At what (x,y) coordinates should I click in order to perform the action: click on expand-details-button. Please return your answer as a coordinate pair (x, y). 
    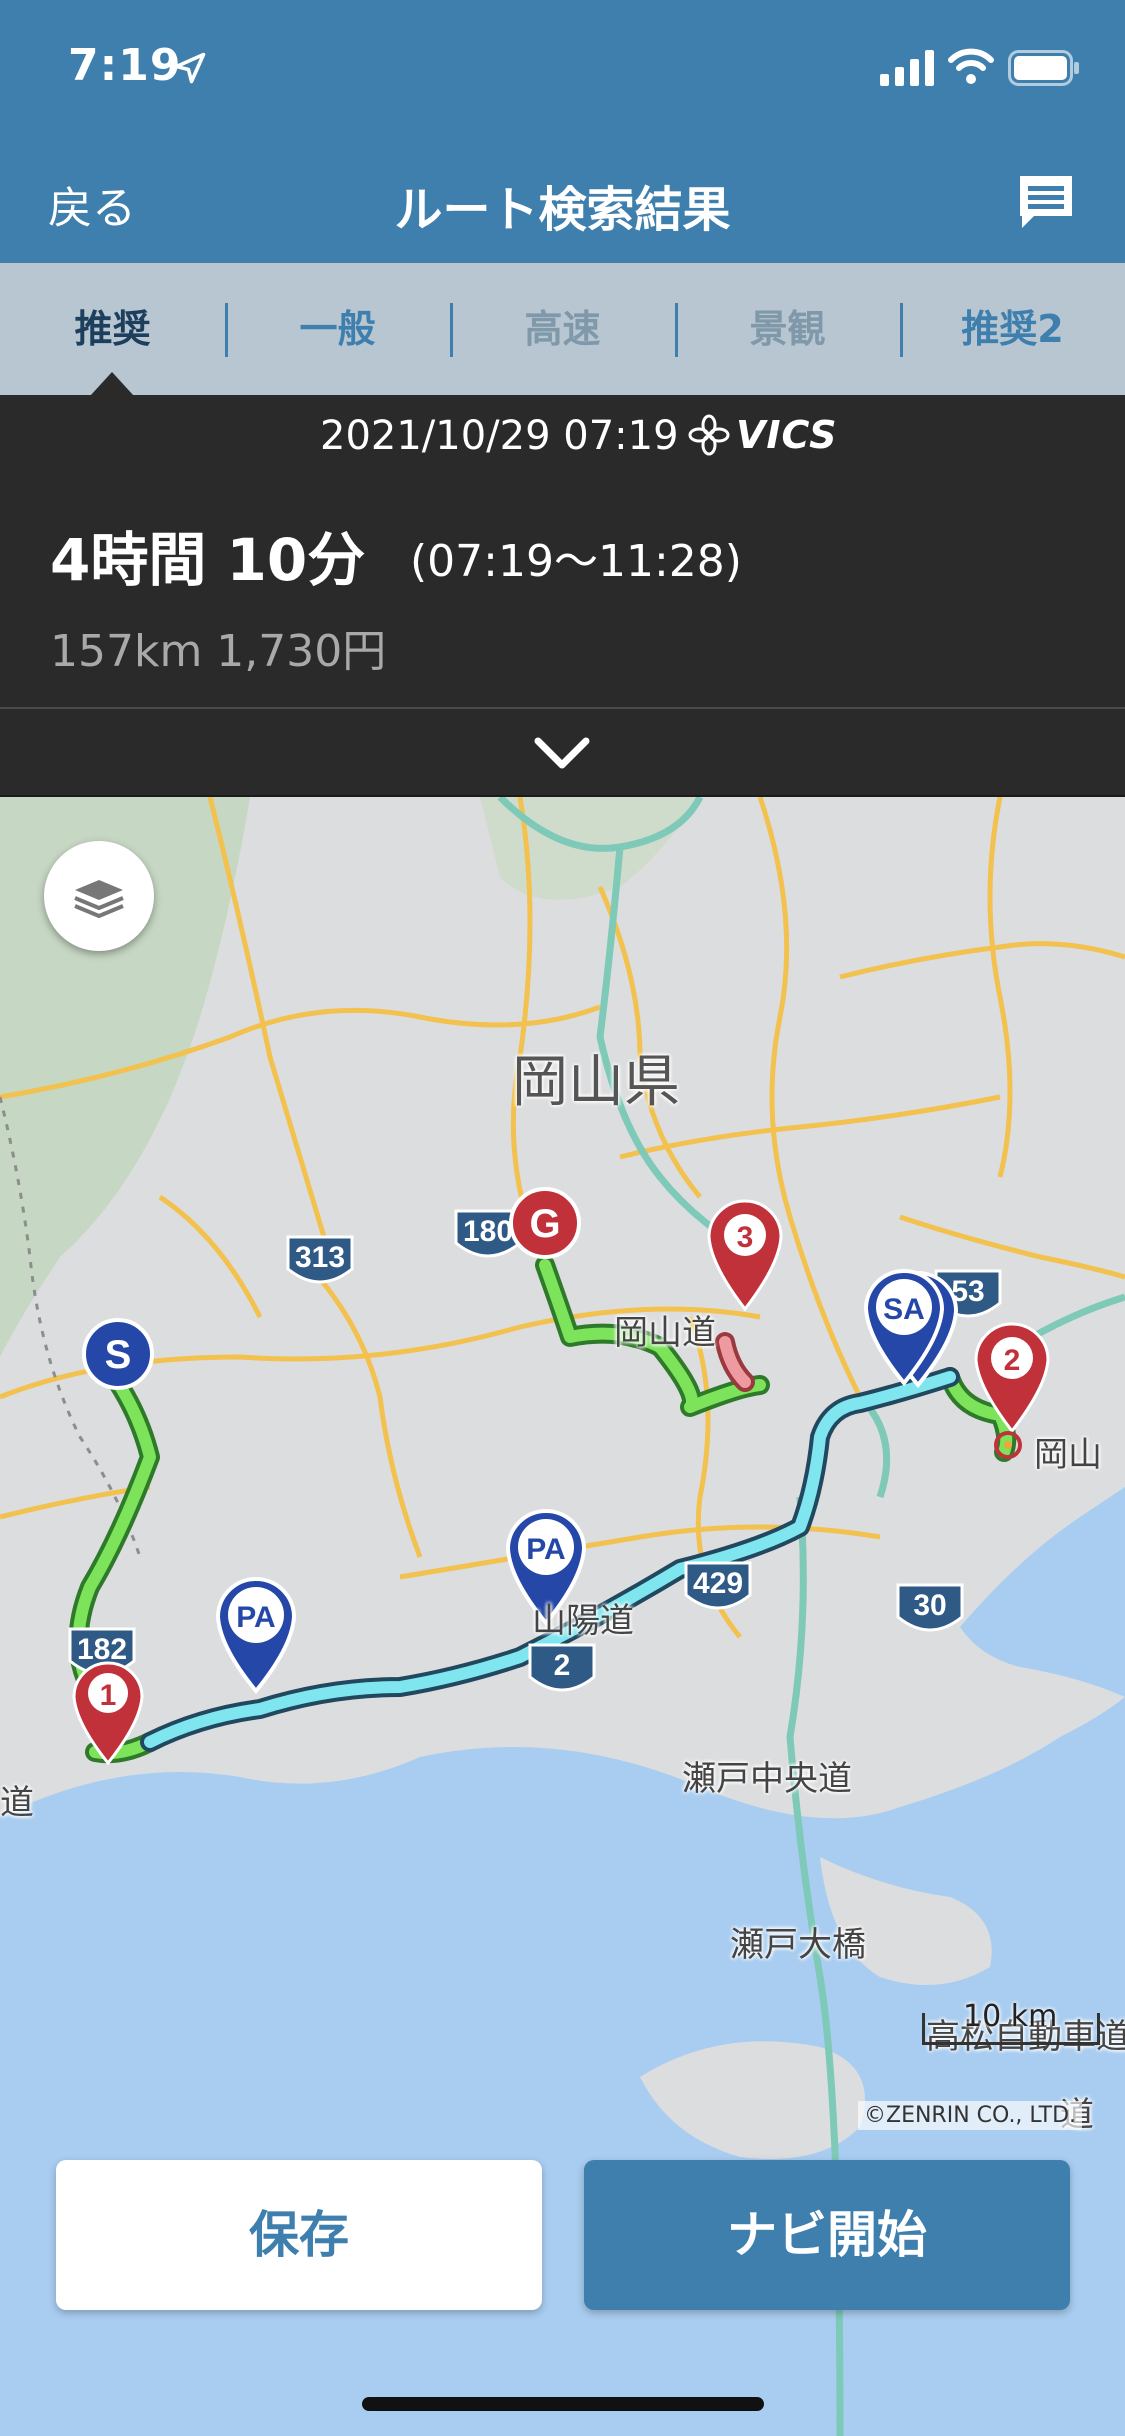
    Looking at the image, I should click on (562, 752).